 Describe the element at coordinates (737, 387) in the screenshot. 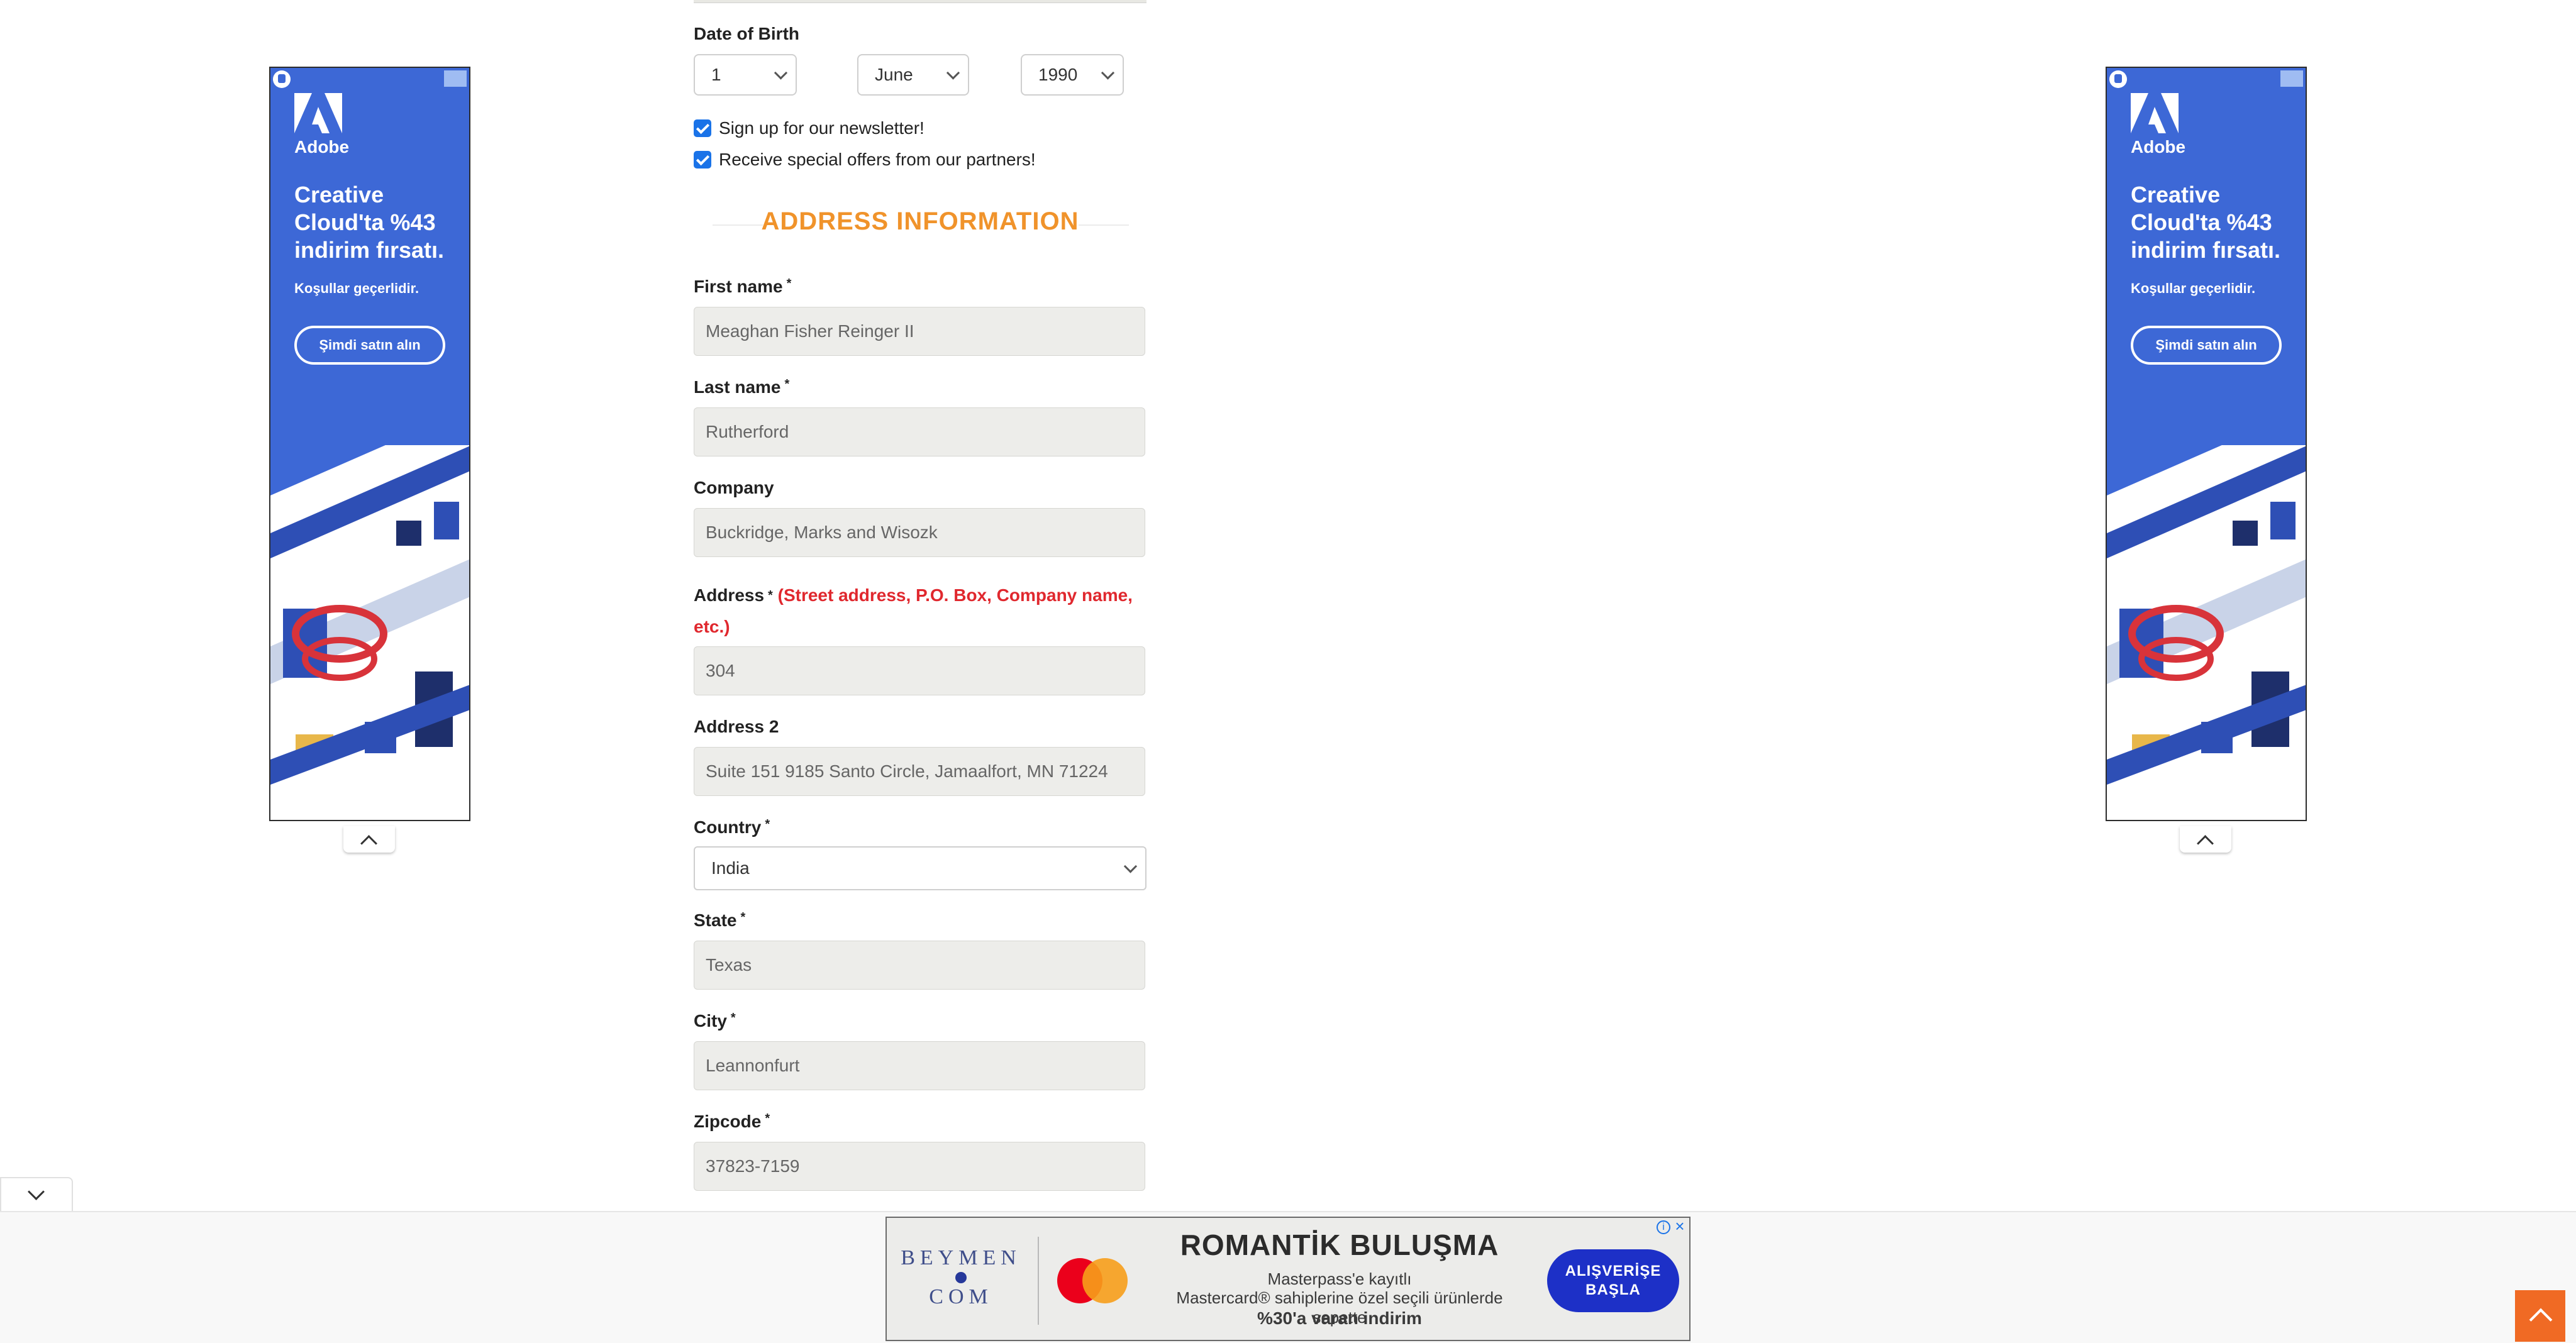

I see `last-name-label-text: Last name` at that location.